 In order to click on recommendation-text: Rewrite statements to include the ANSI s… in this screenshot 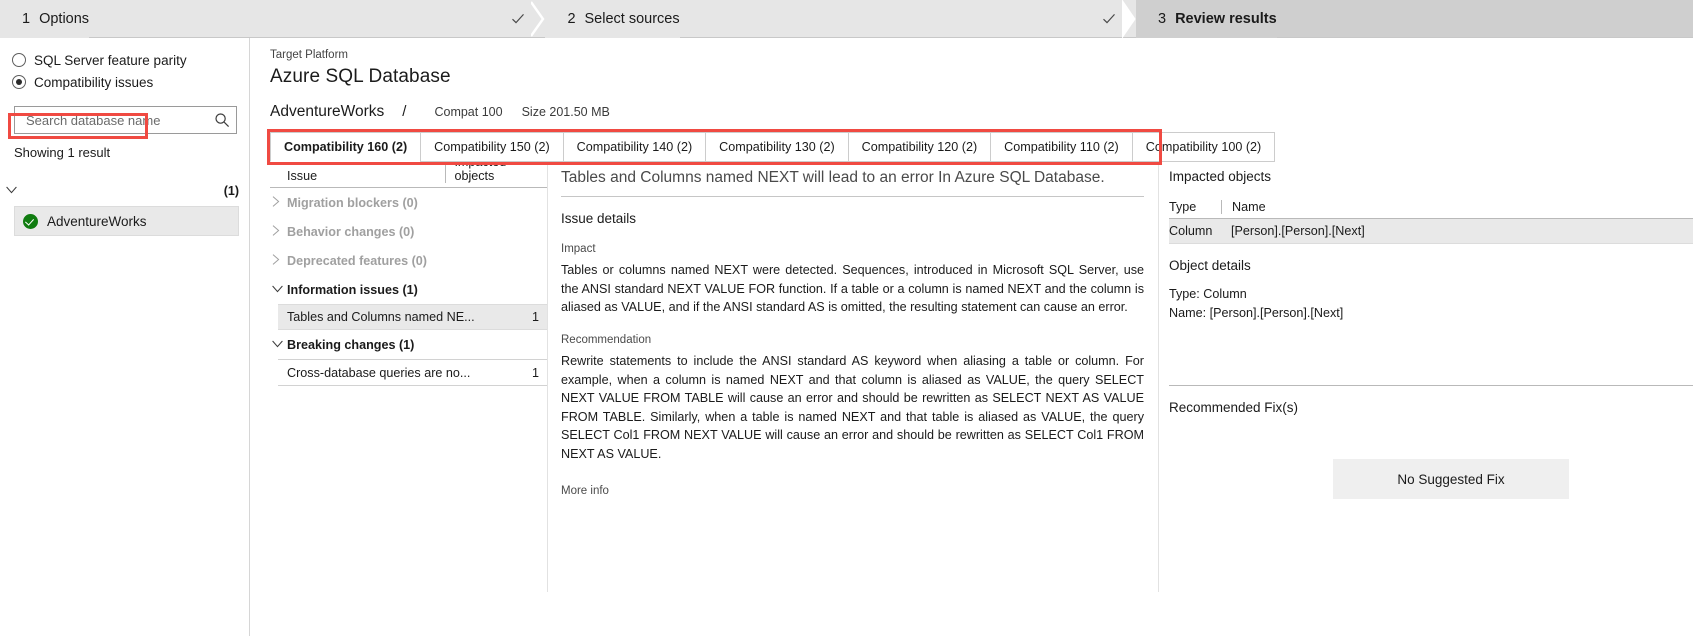, I will do `click(852, 407)`.